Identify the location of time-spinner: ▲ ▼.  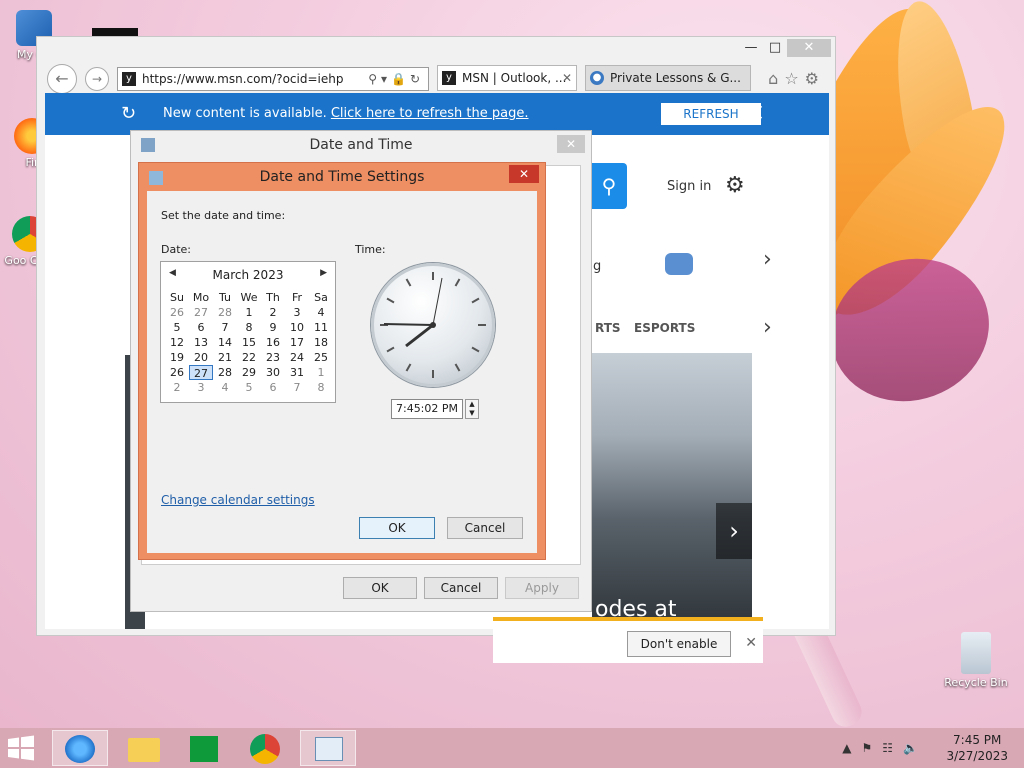
(472, 409).